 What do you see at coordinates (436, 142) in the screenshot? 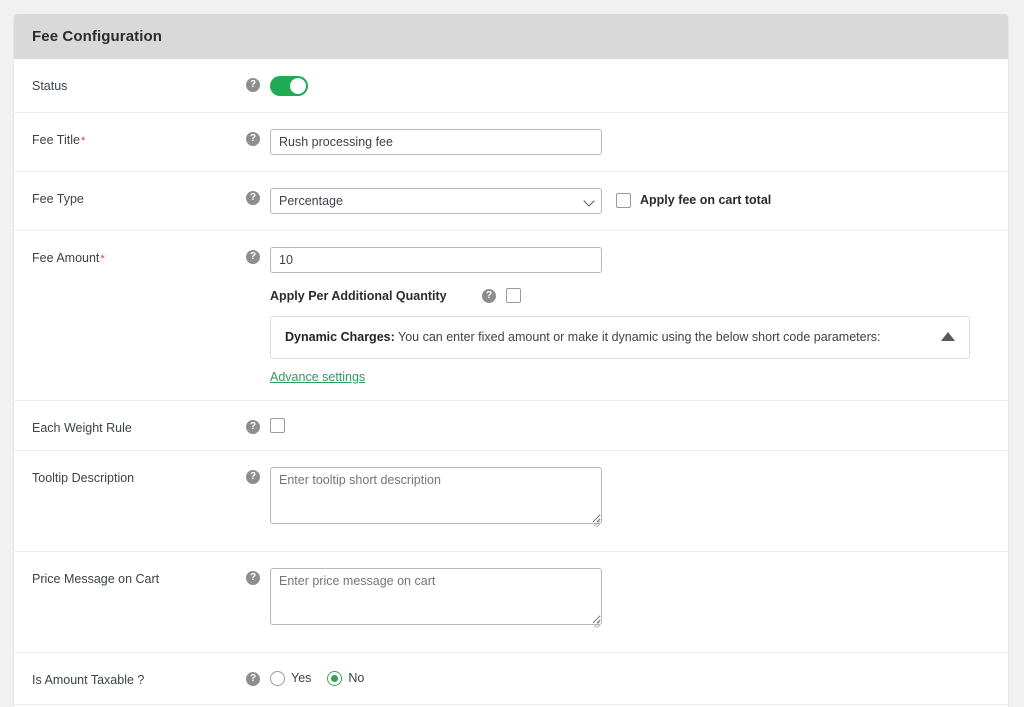
I see `fee-title-input` at bounding box center [436, 142].